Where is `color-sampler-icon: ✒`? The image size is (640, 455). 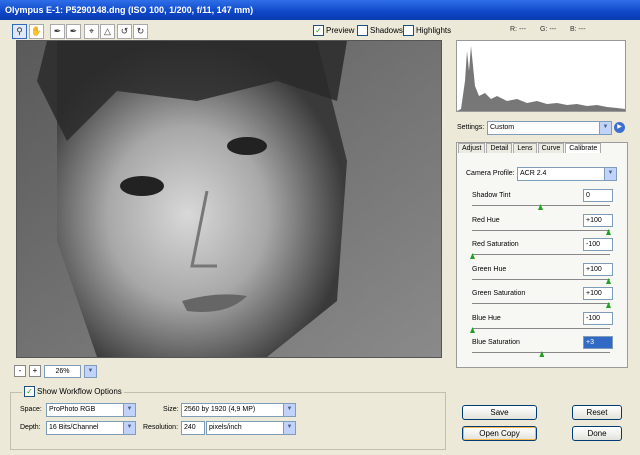
color-sampler-icon: ✒ is located at coordinates (73, 31).